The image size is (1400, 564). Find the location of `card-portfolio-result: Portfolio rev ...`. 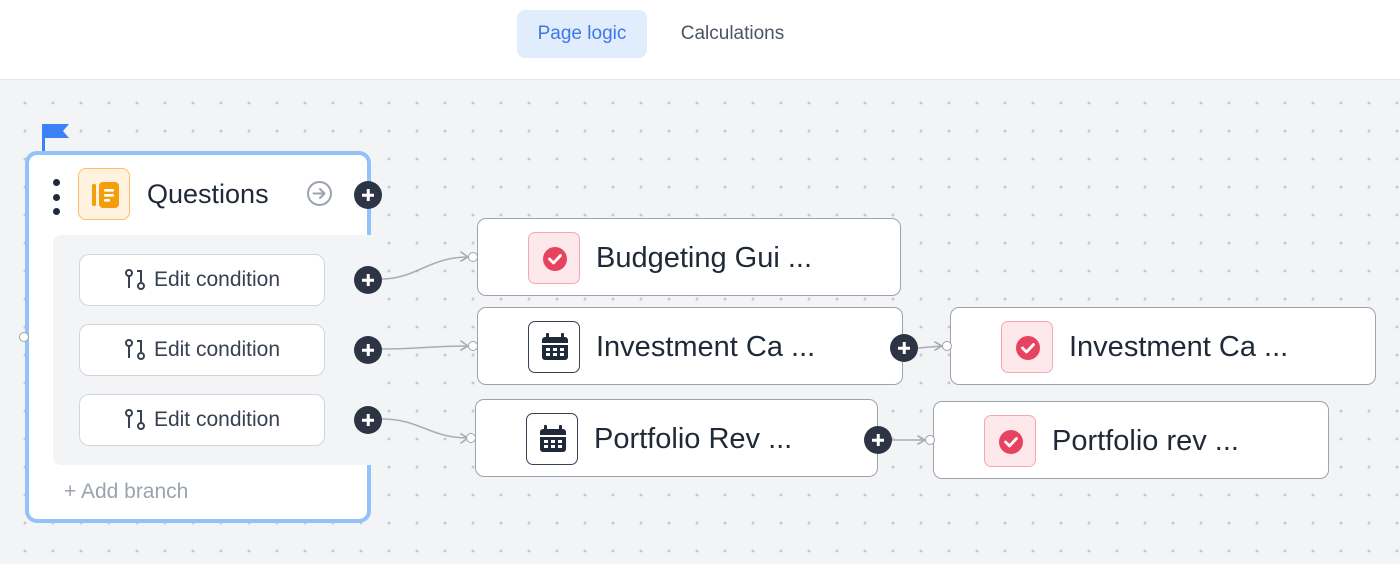

card-portfolio-result: Portfolio rev ... is located at coordinates (1131, 440).